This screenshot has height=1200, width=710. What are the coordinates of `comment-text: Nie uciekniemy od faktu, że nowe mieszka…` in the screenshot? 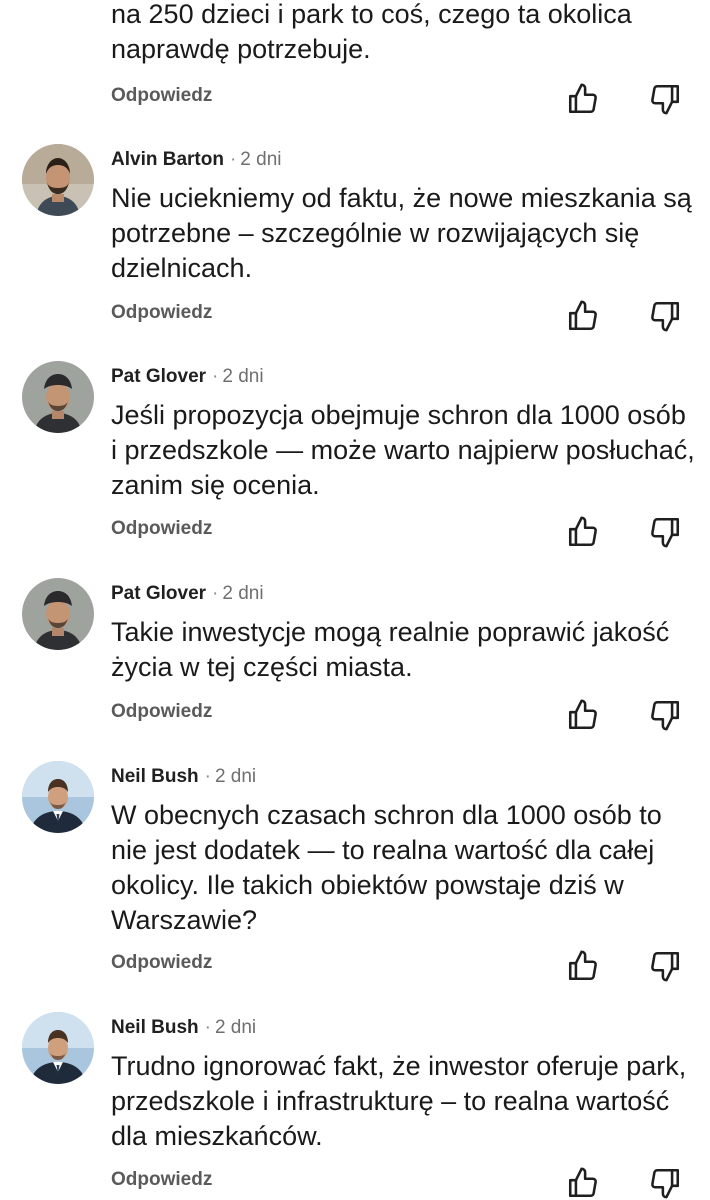 It's located at (403, 233).